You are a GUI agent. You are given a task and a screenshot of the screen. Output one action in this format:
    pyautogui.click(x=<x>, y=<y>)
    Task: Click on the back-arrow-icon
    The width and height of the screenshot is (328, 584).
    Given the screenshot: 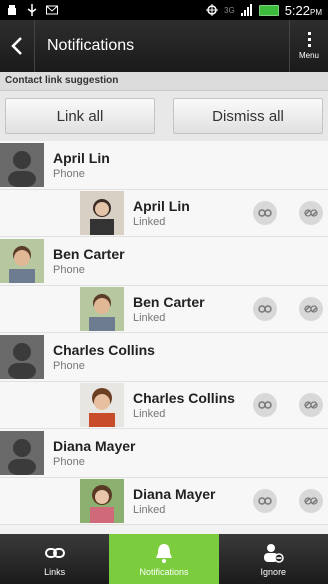 What is the action you would take?
    pyautogui.click(x=16, y=46)
    